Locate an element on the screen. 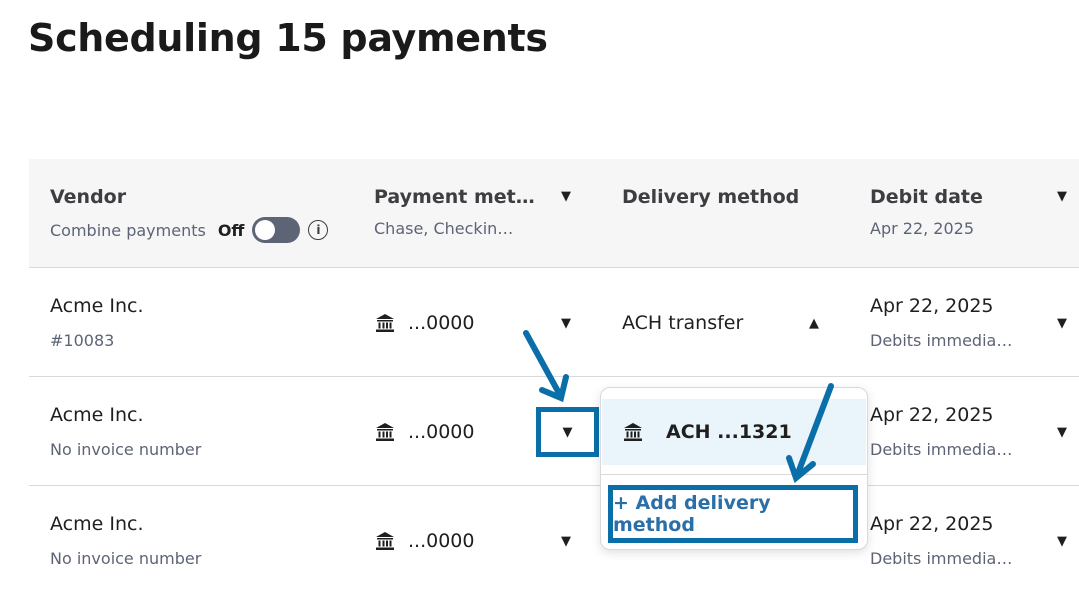 The image size is (1079, 591). combine-payments-label: Combine payments is located at coordinates (128, 230).